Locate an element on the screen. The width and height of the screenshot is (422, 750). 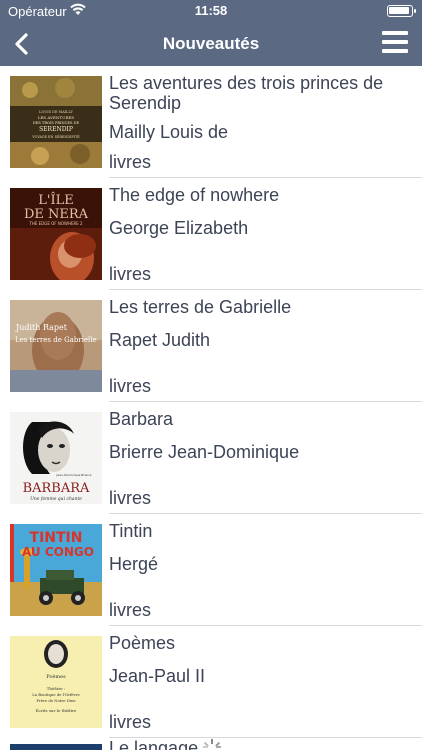
book-cover-tintin: TINTIN AU CONGO is located at coordinates (56, 570).